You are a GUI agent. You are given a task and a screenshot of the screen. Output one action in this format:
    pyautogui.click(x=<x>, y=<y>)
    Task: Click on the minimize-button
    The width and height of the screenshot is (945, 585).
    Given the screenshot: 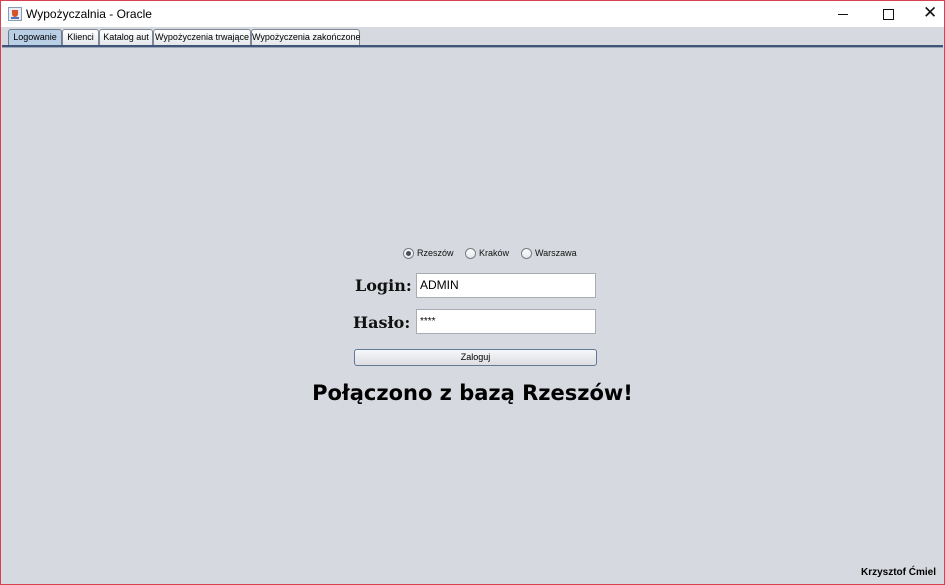 What is the action you would take?
    pyautogui.click(x=843, y=14)
    